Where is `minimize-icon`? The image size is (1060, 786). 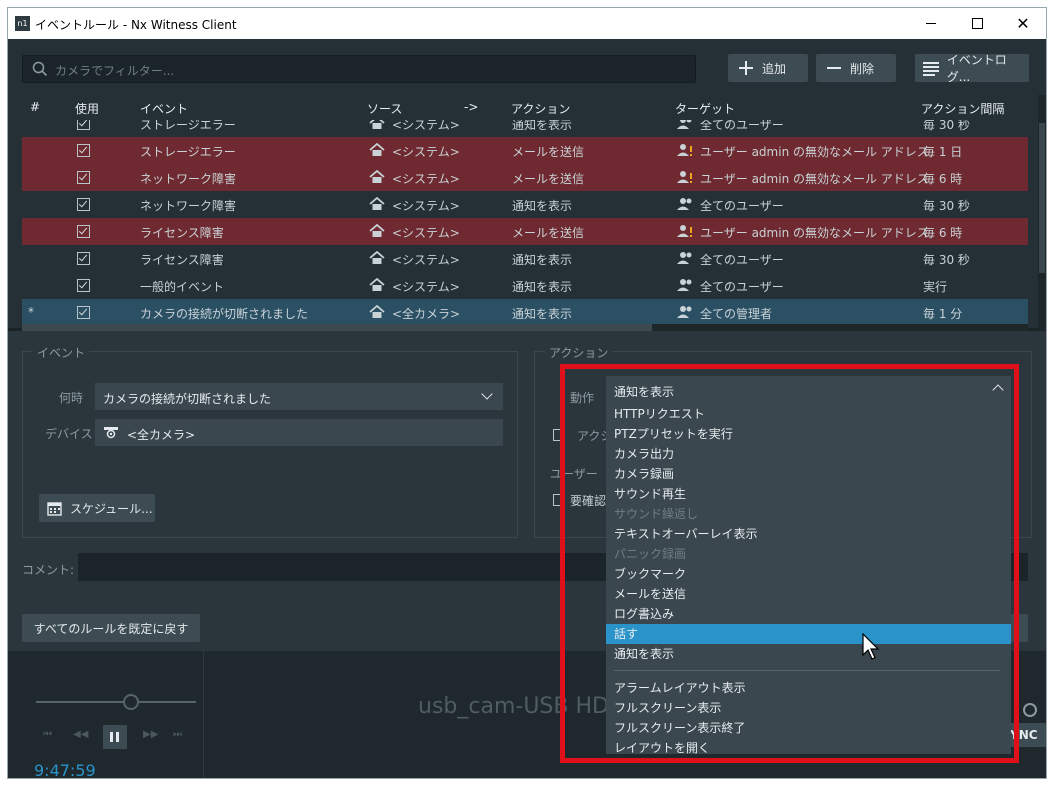 minimize-icon is located at coordinates (931, 23).